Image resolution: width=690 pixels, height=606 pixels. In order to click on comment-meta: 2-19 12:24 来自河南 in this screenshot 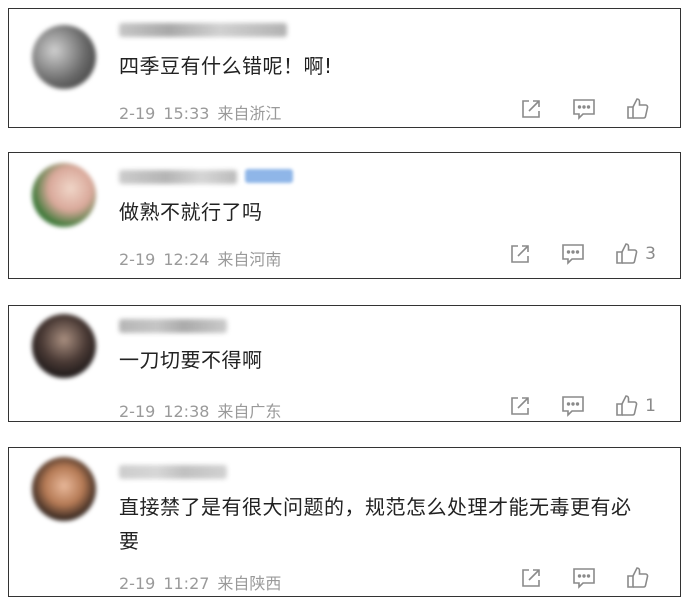, I will do `click(204, 258)`.